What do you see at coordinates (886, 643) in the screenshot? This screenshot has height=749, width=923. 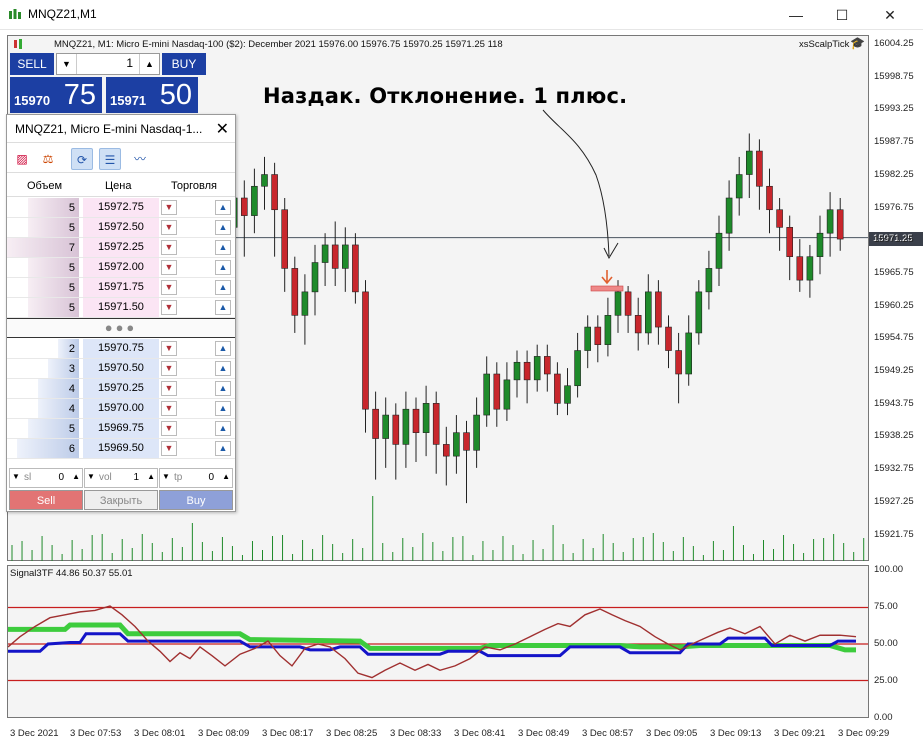 I see `indicator-axis-tick: 50.00` at bounding box center [886, 643].